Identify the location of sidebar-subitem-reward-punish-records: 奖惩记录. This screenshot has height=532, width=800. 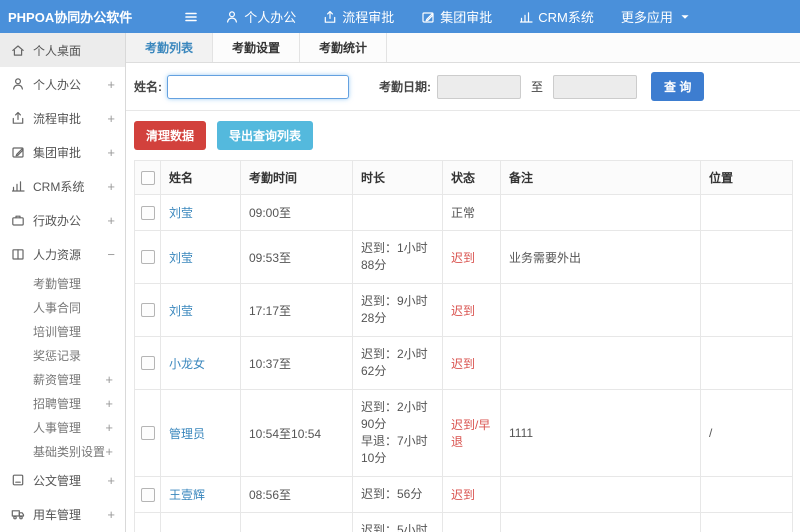
(62, 355).